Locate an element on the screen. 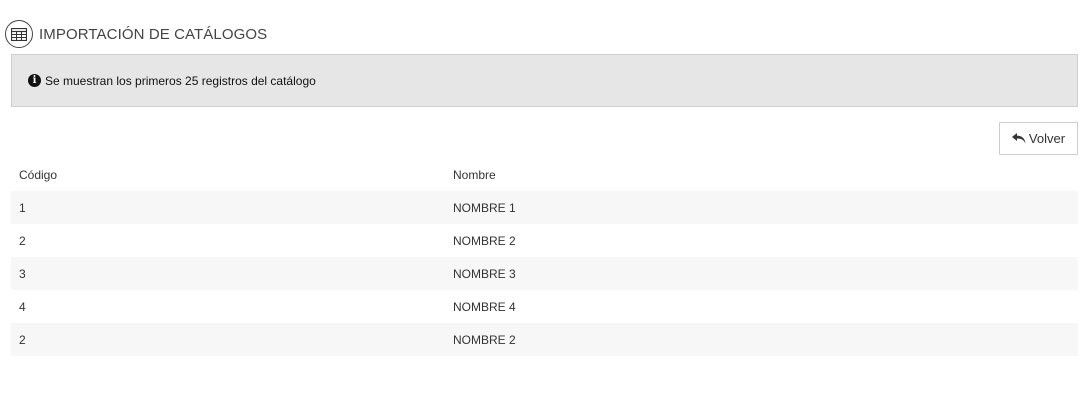  cell-nombre: NOMBRE 1 is located at coordinates (484, 207).